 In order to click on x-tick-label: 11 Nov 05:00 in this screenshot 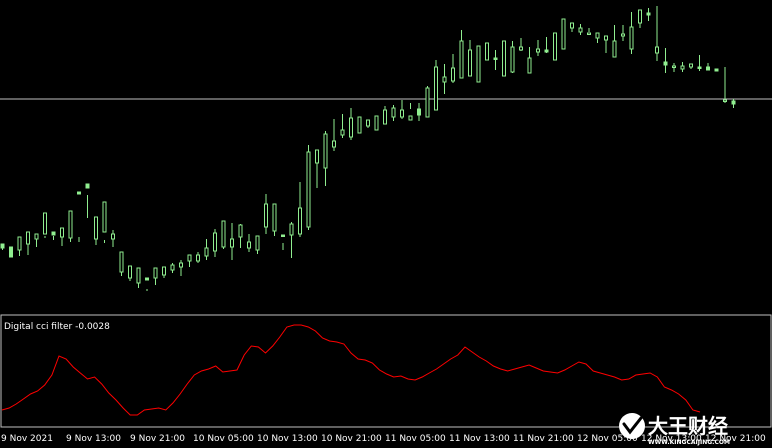, I will do `click(415, 439)`.